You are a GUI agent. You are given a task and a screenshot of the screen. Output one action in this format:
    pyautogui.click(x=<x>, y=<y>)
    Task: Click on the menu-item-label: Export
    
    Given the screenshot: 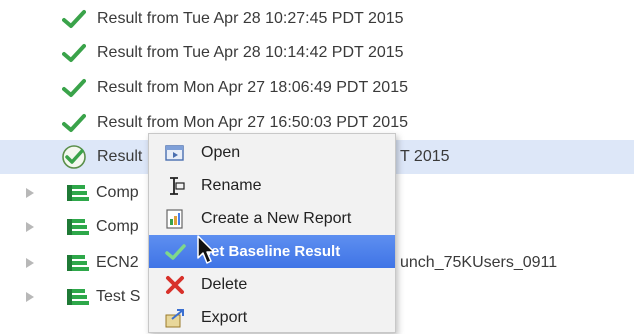 What is the action you would take?
    pyautogui.click(x=224, y=317)
    